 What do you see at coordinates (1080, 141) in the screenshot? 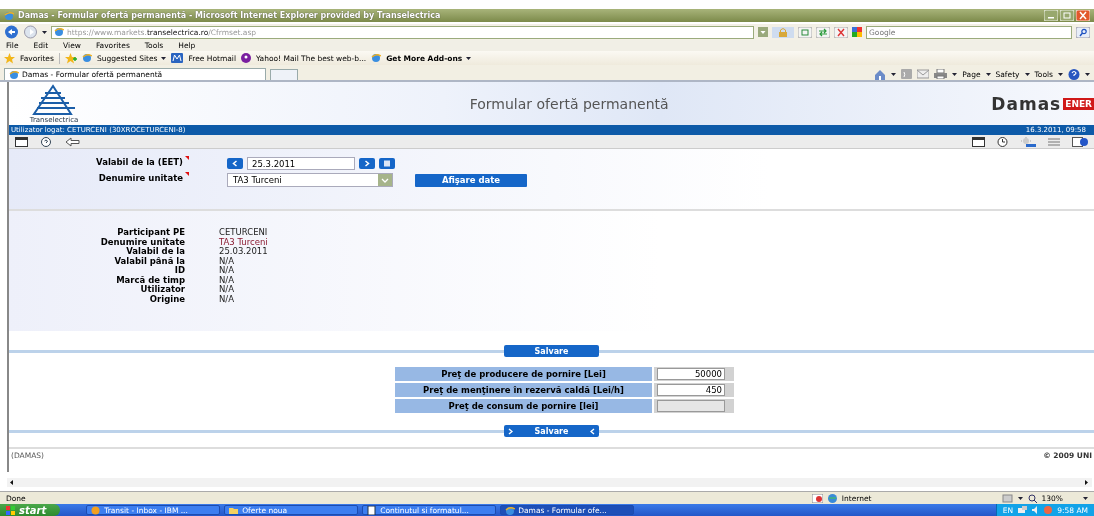
I see `info-icon` at bounding box center [1080, 141].